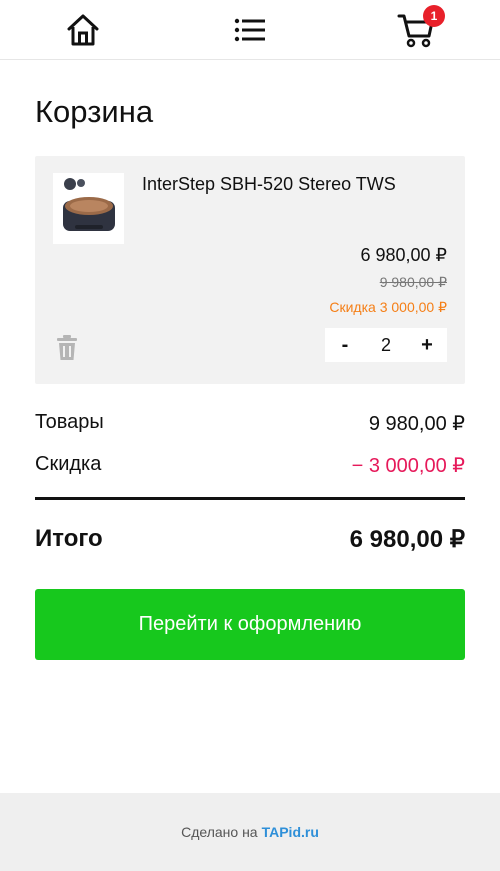 The height and width of the screenshot is (871, 500). Describe the element at coordinates (434, 16) in the screenshot. I see `cart-count-badge: 1` at that location.